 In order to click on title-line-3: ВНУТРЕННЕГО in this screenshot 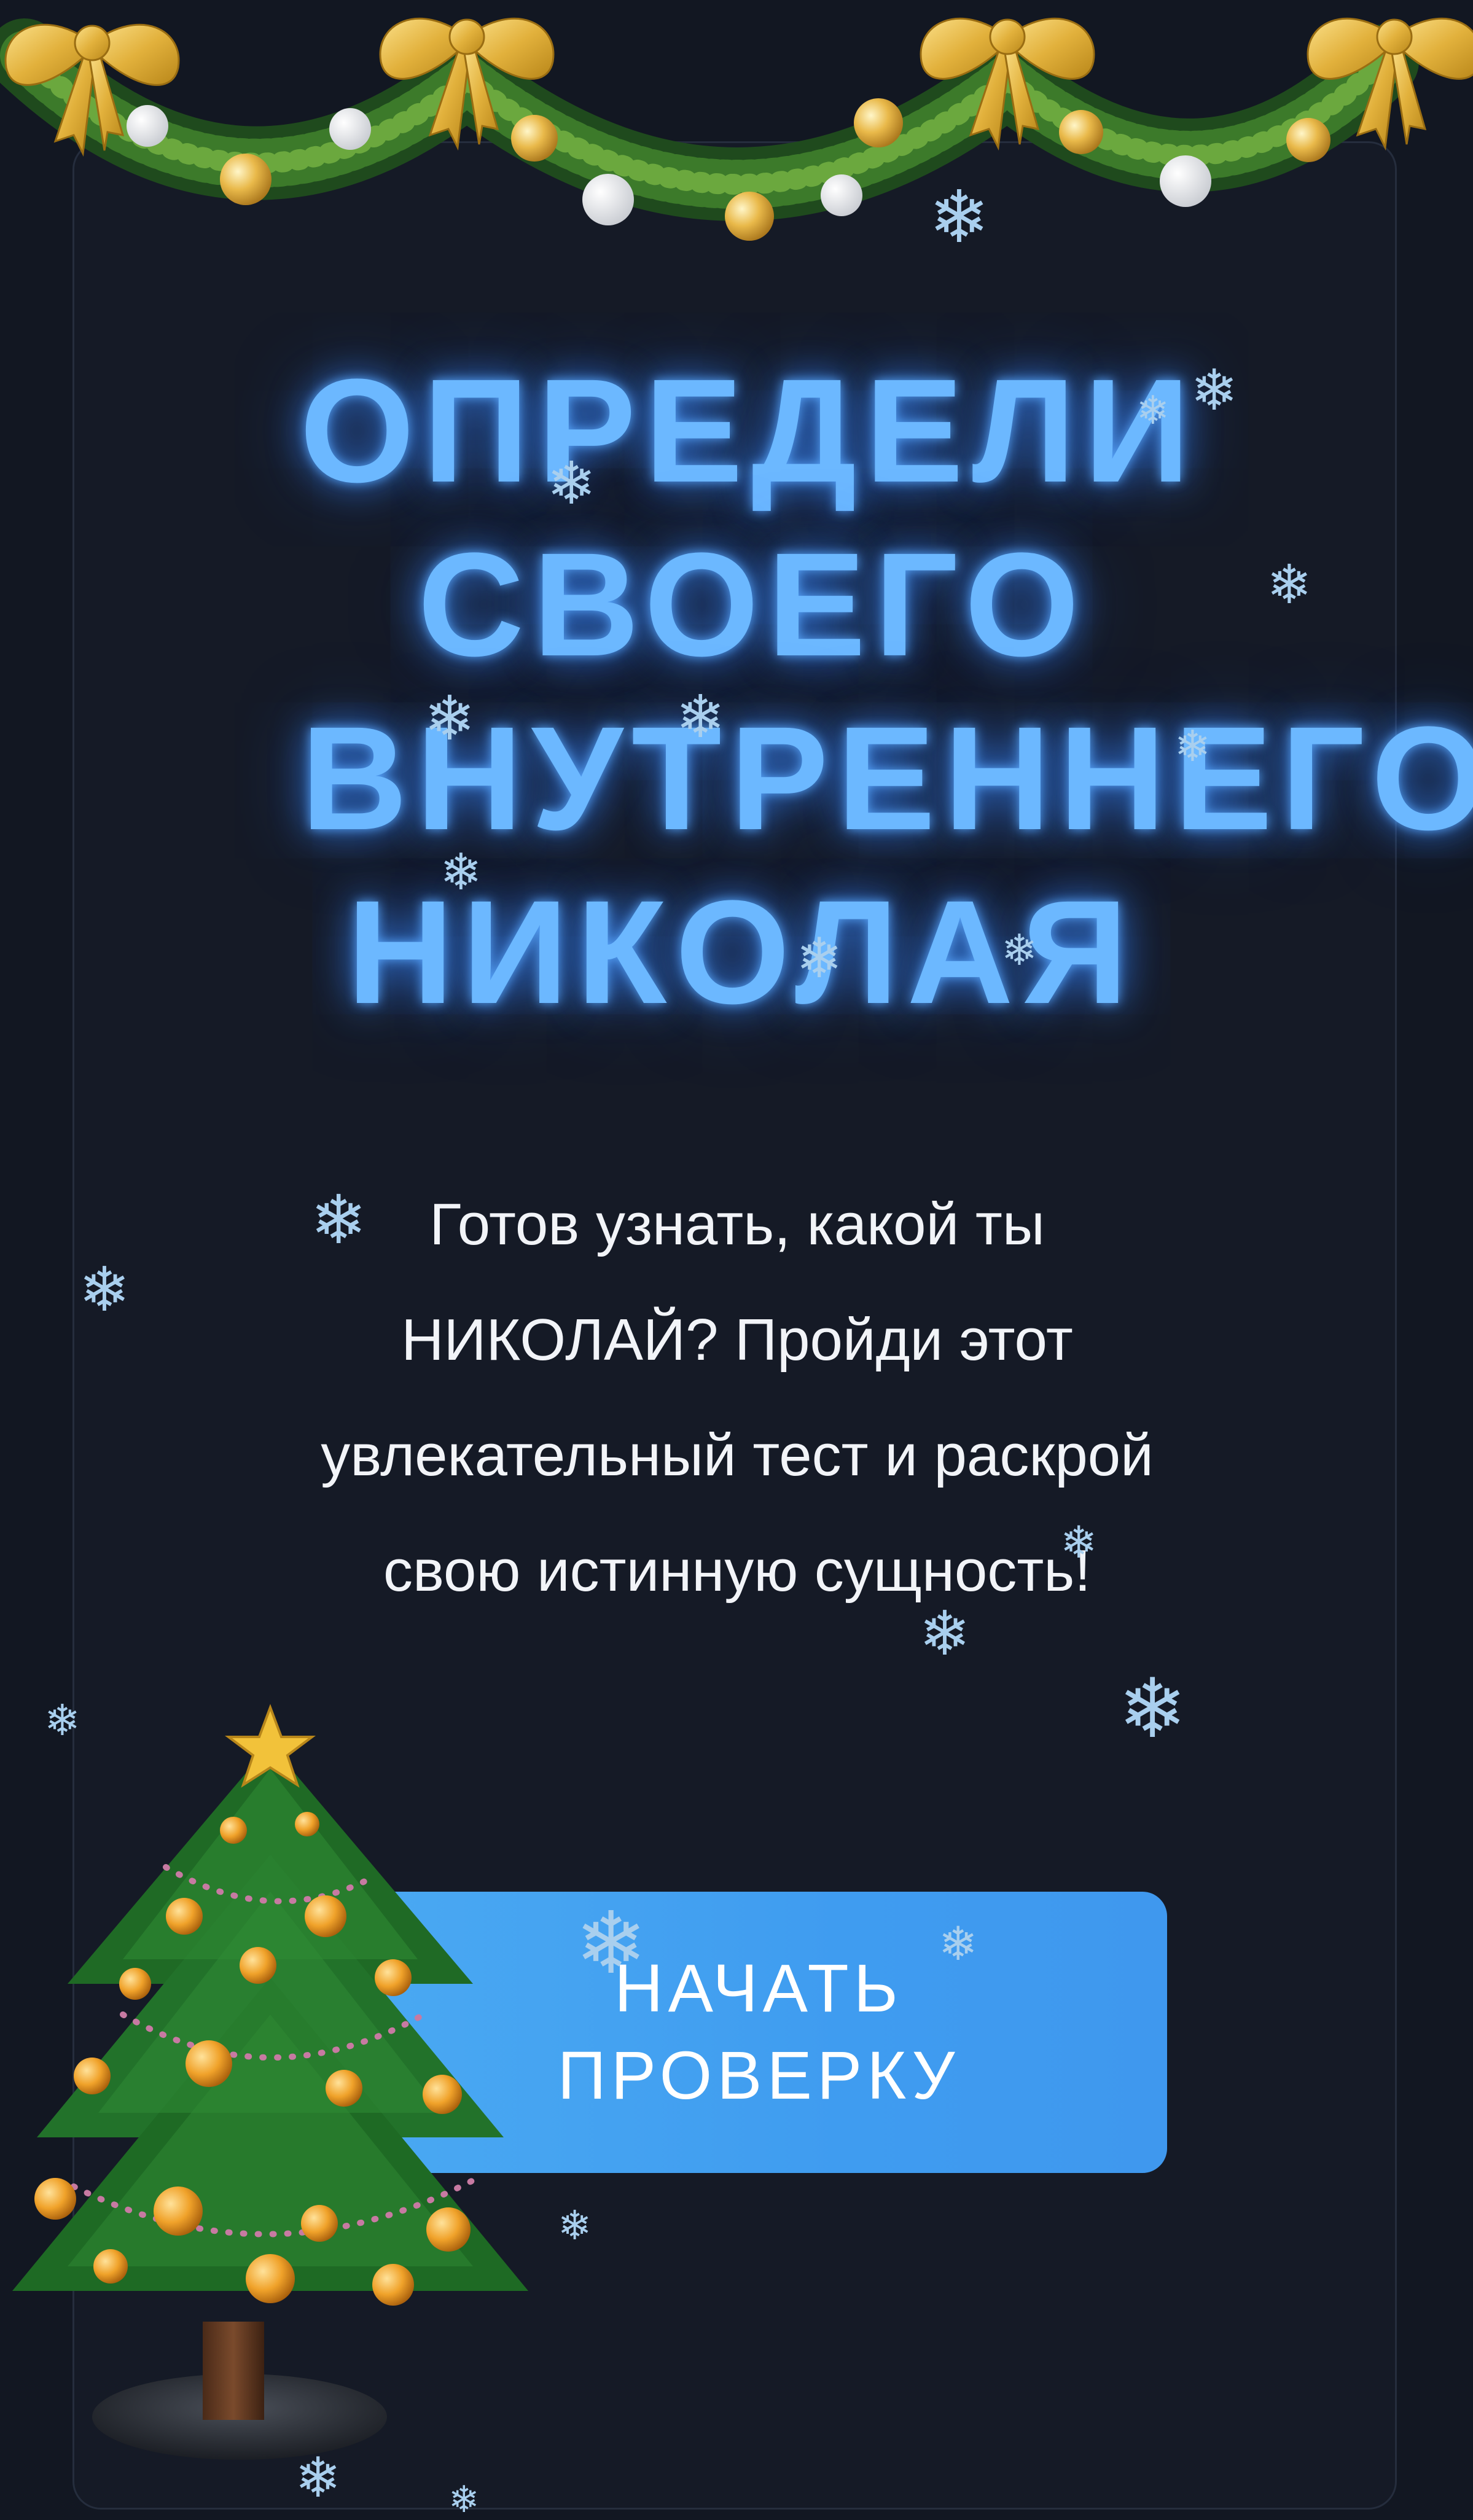, I will do `click(887, 778)`.